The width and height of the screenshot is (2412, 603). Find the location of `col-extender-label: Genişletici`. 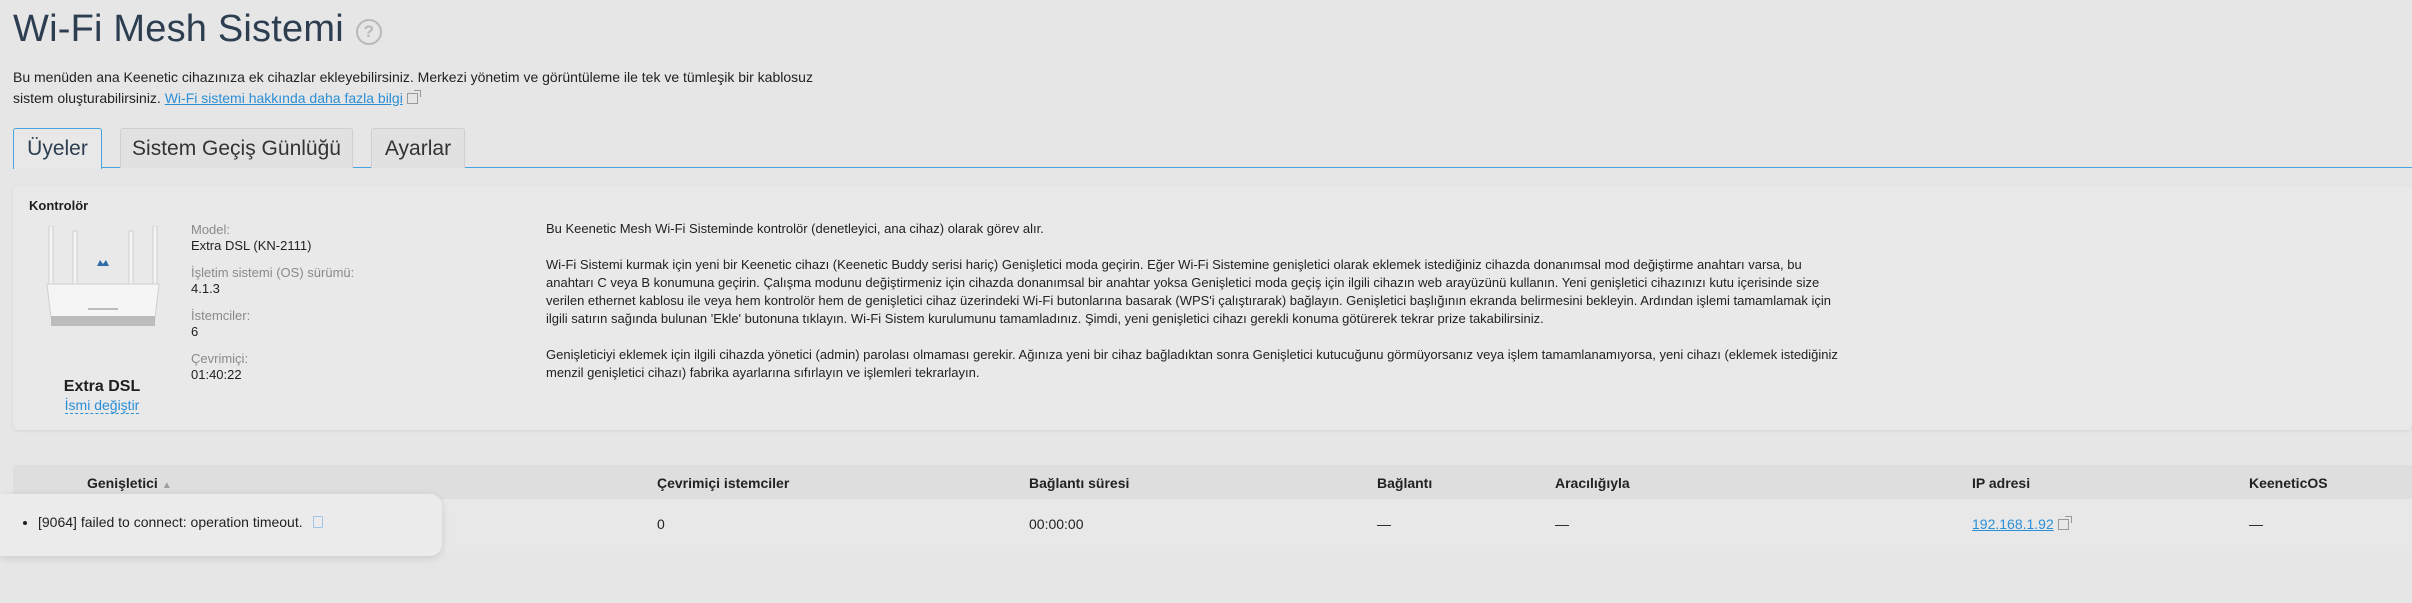

col-extender-label: Genişletici is located at coordinates (122, 483).